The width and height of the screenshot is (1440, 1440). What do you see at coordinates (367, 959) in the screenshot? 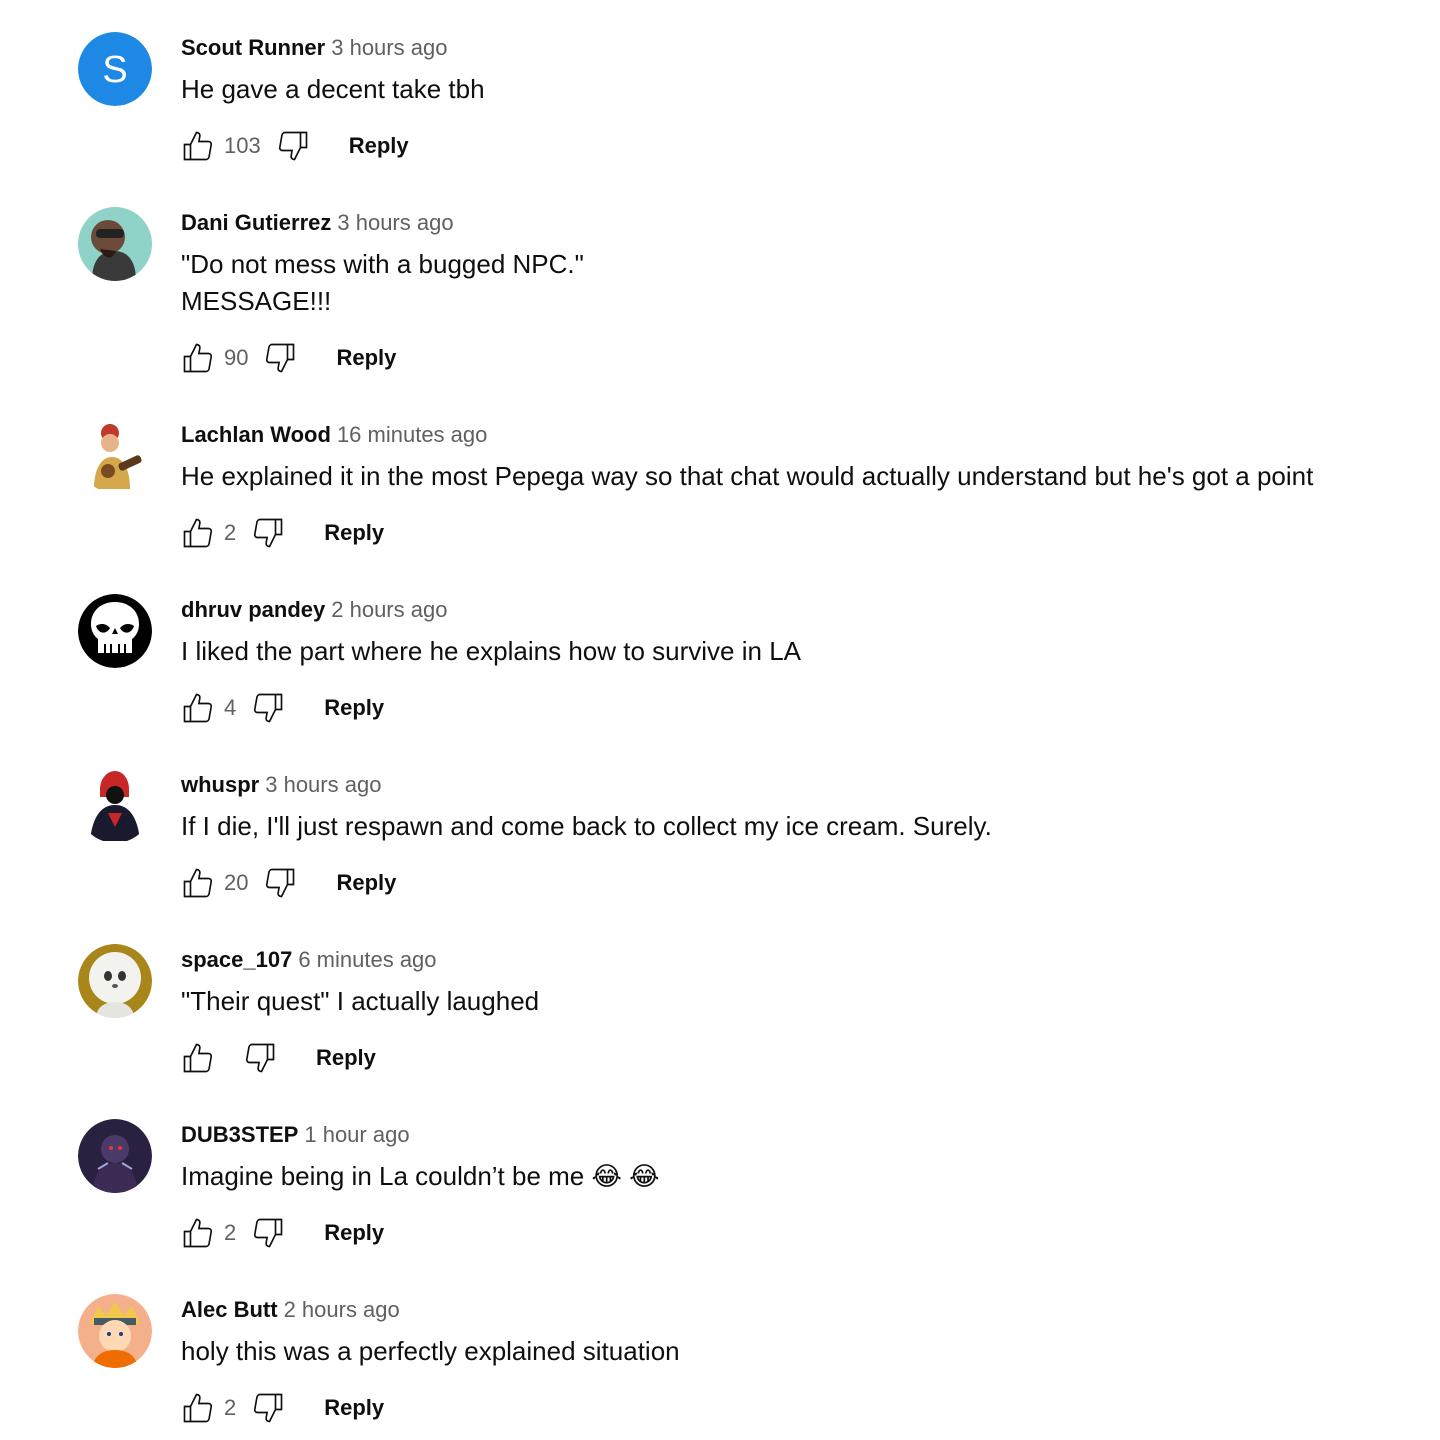
I see `timestamp: 6 minutes ago` at bounding box center [367, 959].